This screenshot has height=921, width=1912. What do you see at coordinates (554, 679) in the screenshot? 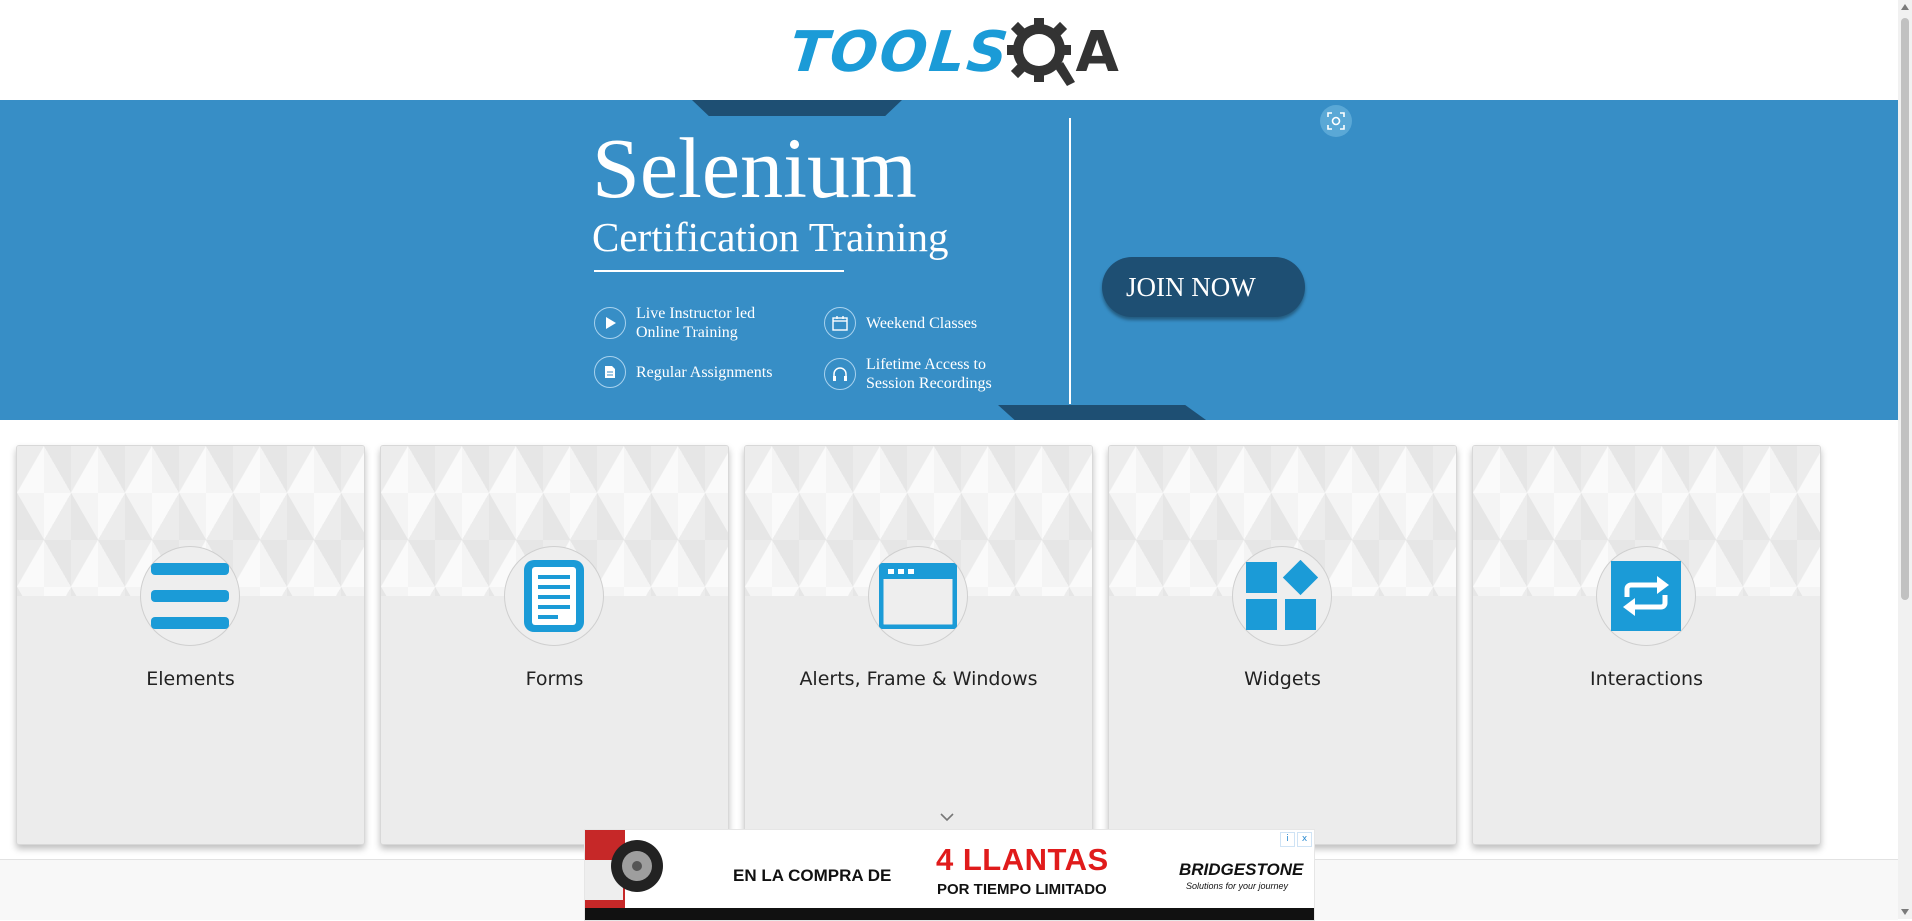
I see `card-title: Forms` at bounding box center [554, 679].